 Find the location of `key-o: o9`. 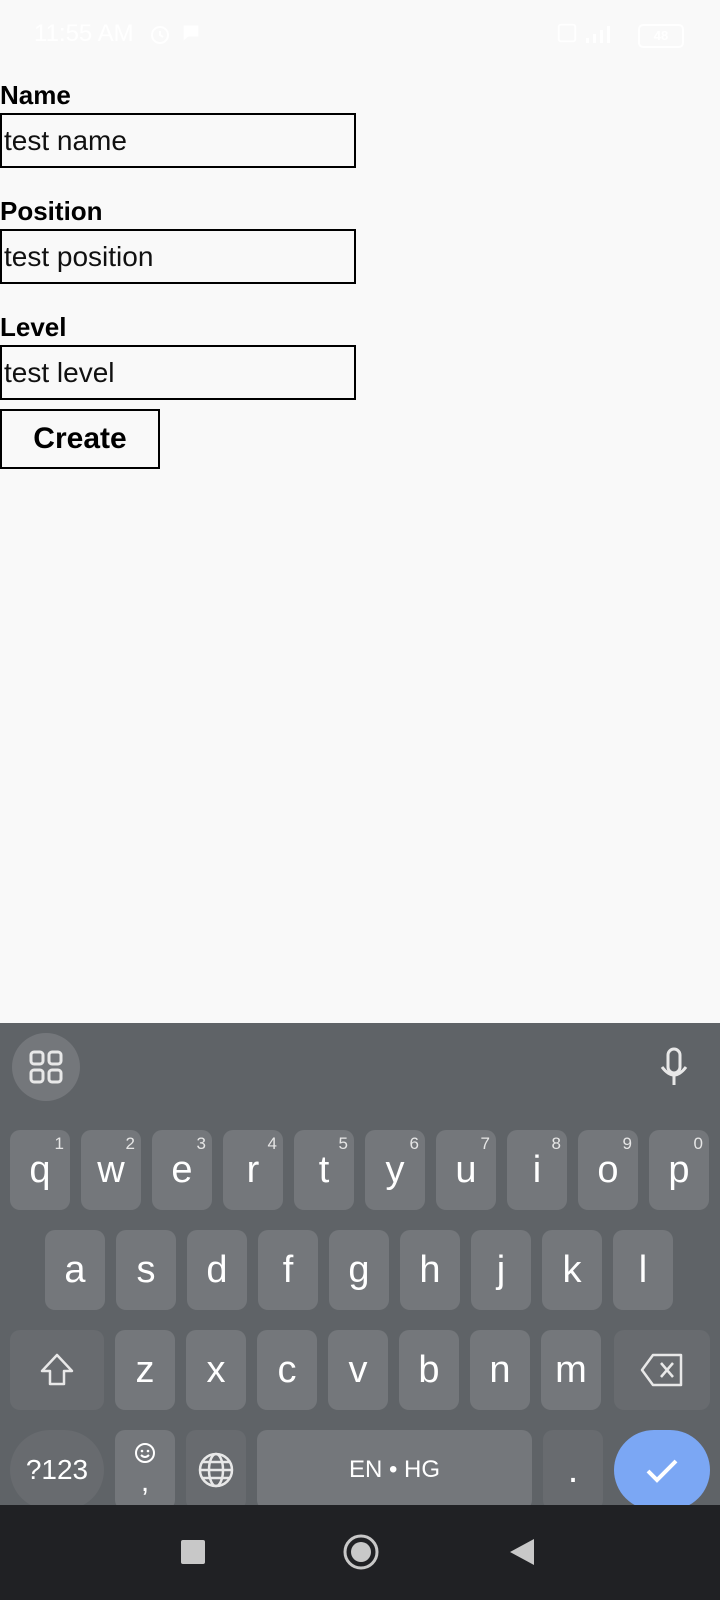

key-o: o9 is located at coordinates (608, 1170).